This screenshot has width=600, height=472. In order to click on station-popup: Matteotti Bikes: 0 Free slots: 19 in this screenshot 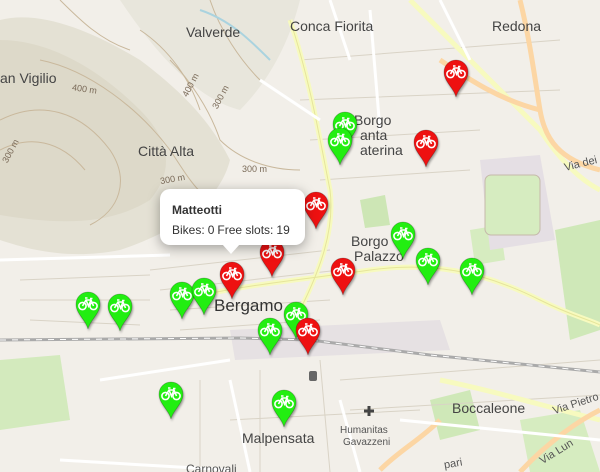, I will do `click(232, 221)`.